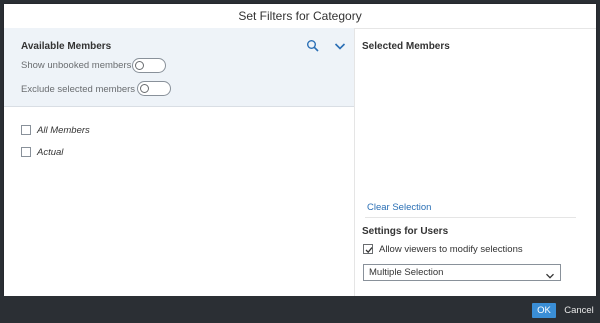  Describe the element at coordinates (544, 310) in the screenshot. I see `ok-button: OK` at that location.